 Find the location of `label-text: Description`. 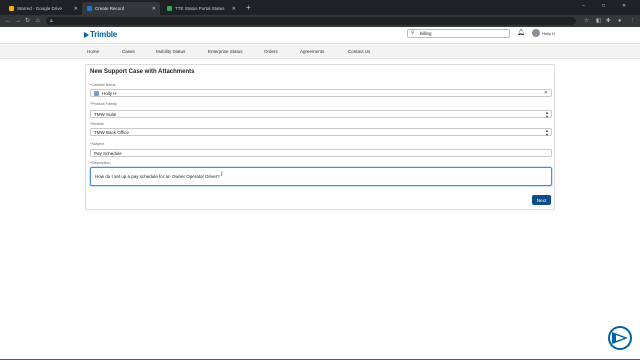

label-text: Description is located at coordinates (101, 163).